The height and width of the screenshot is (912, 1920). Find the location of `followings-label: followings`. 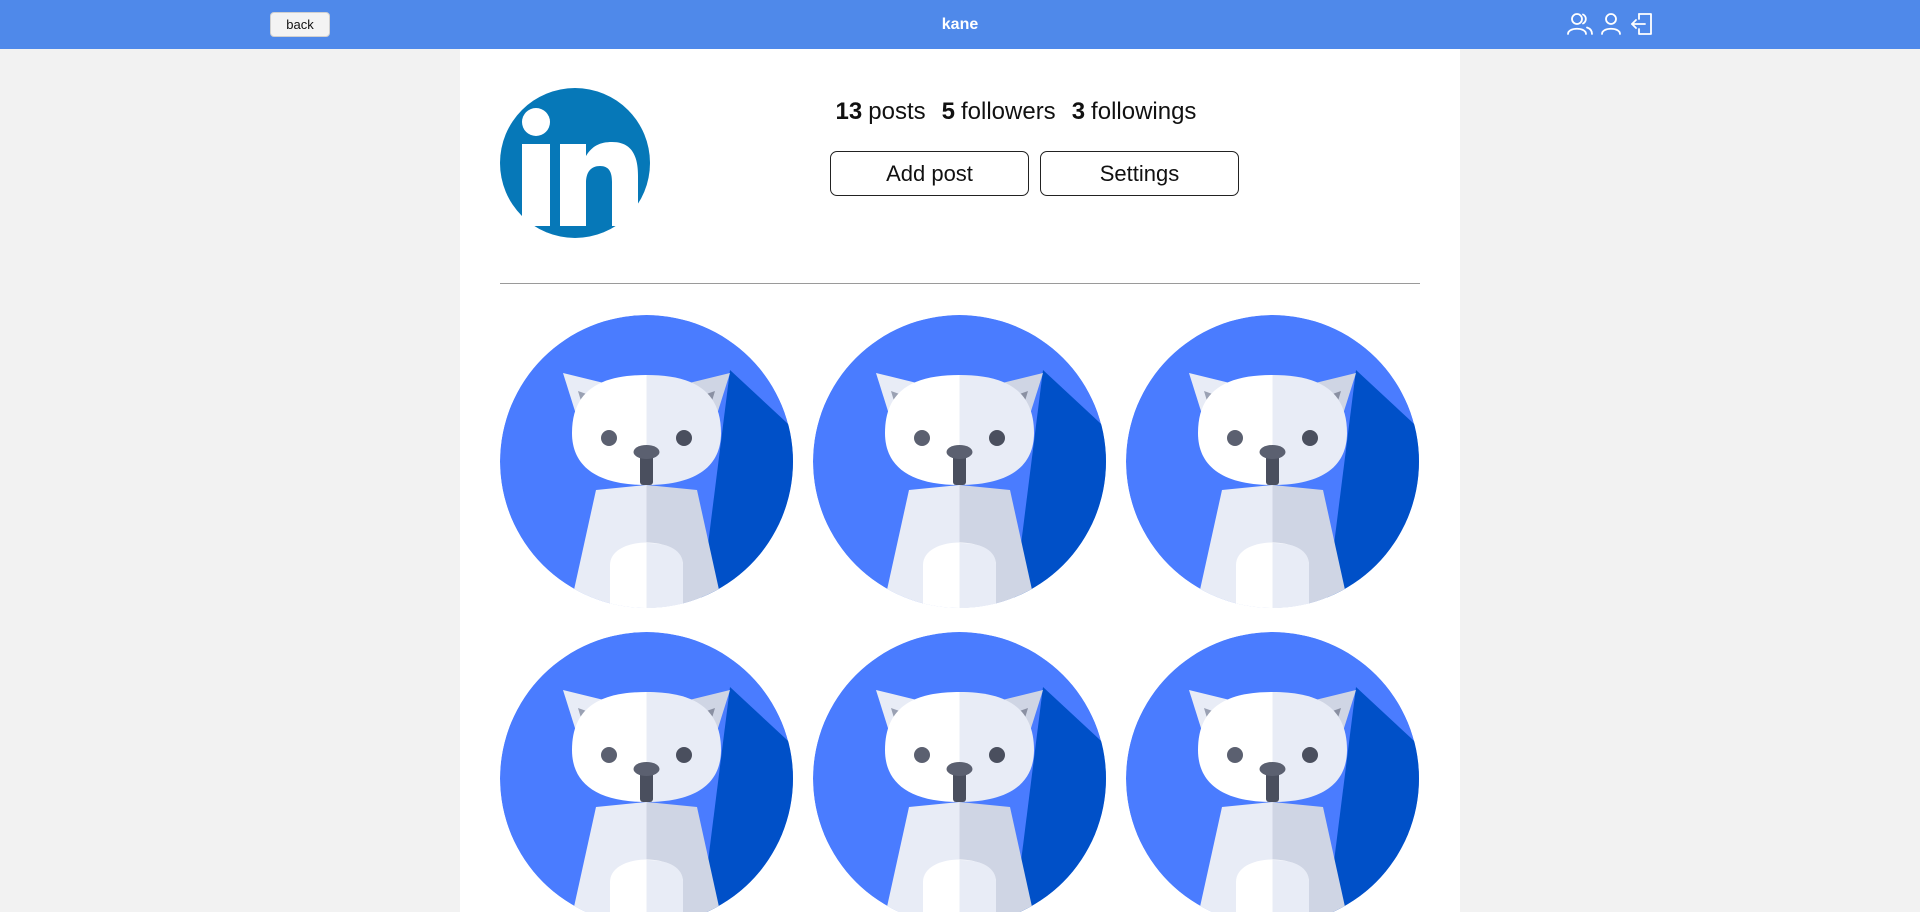

followings-label: followings is located at coordinates (1144, 111).